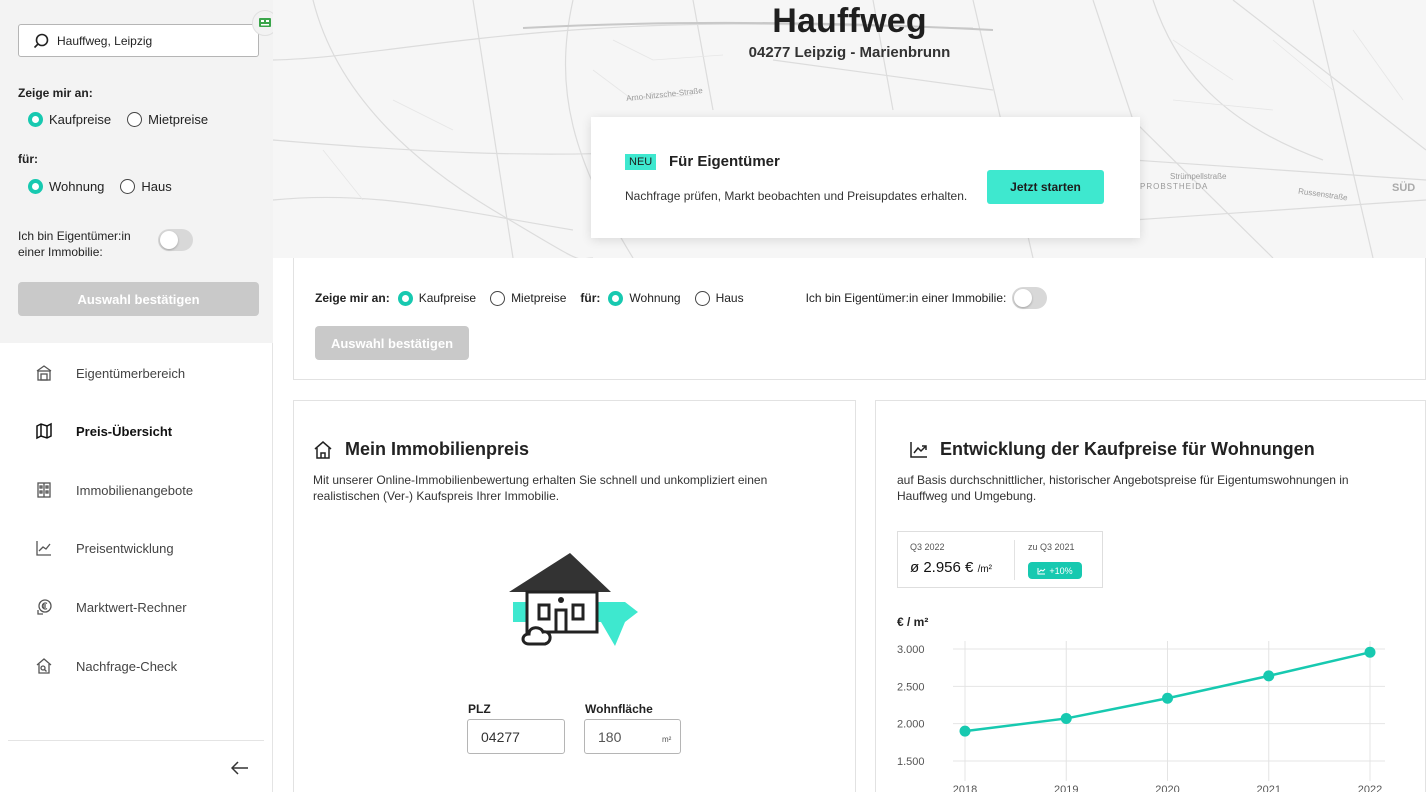 The width and height of the screenshot is (1426, 792). I want to click on arrow-left-icon, so click(239, 768).